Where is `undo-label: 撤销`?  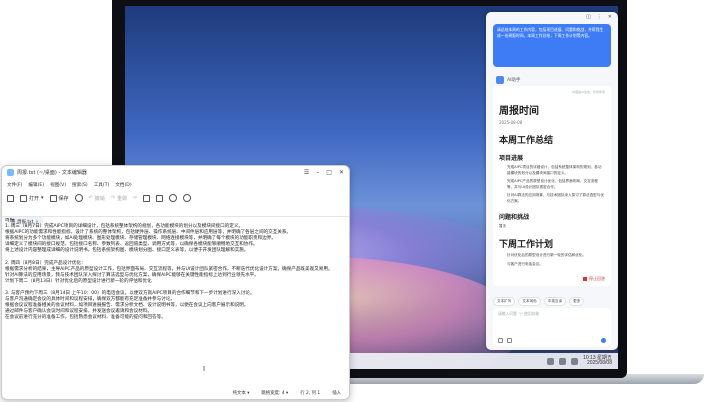 undo-label: 撤销 is located at coordinates (99, 198).